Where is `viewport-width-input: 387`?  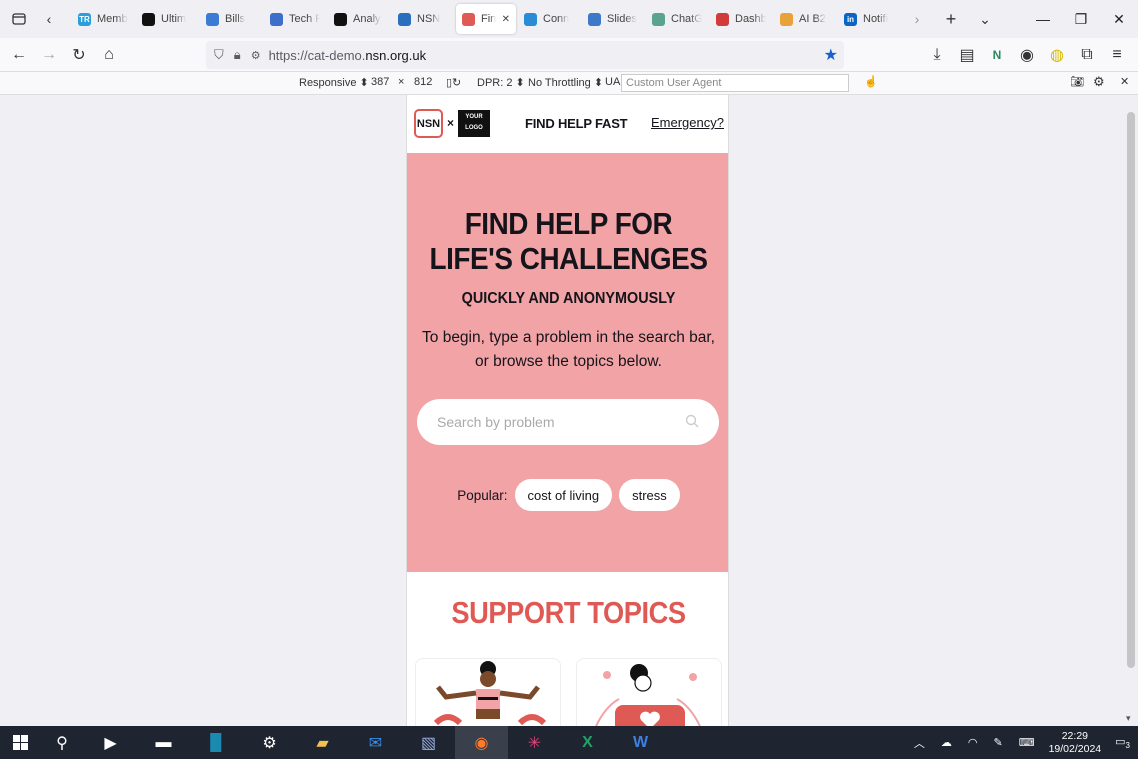 viewport-width-input: 387 is located at coordinates (380, 82).